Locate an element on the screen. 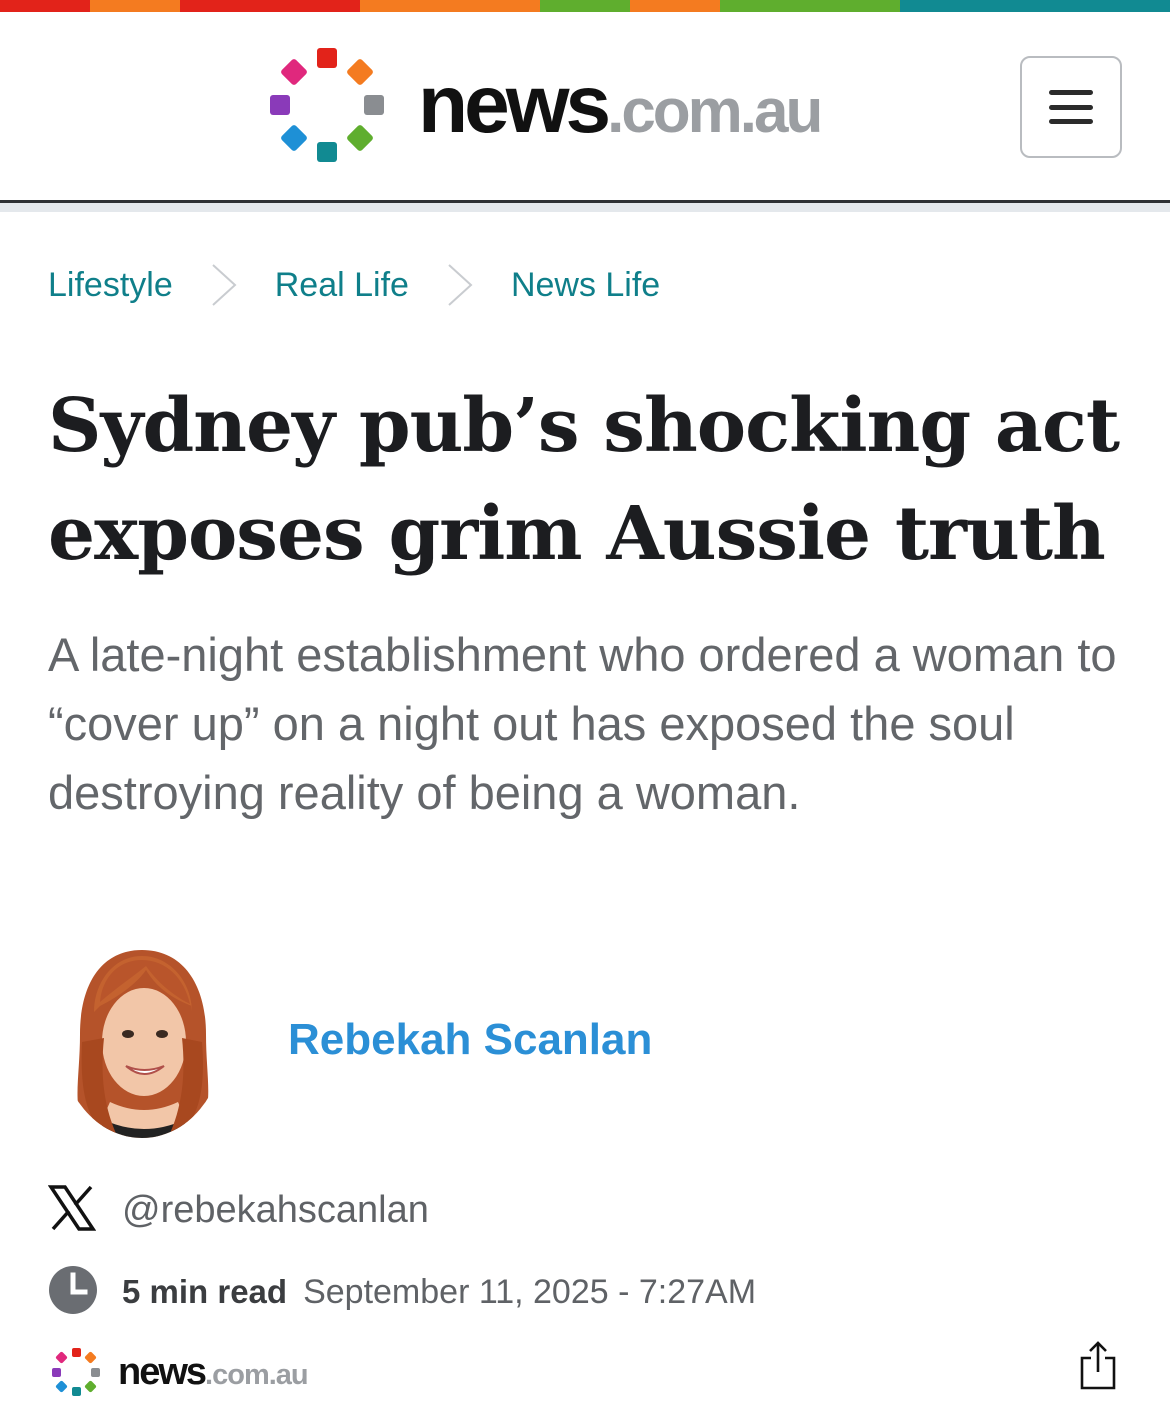 The height and width of the screenshot is (1410, 1170). logo-wordmark: news is located at coordinates (514, 104).